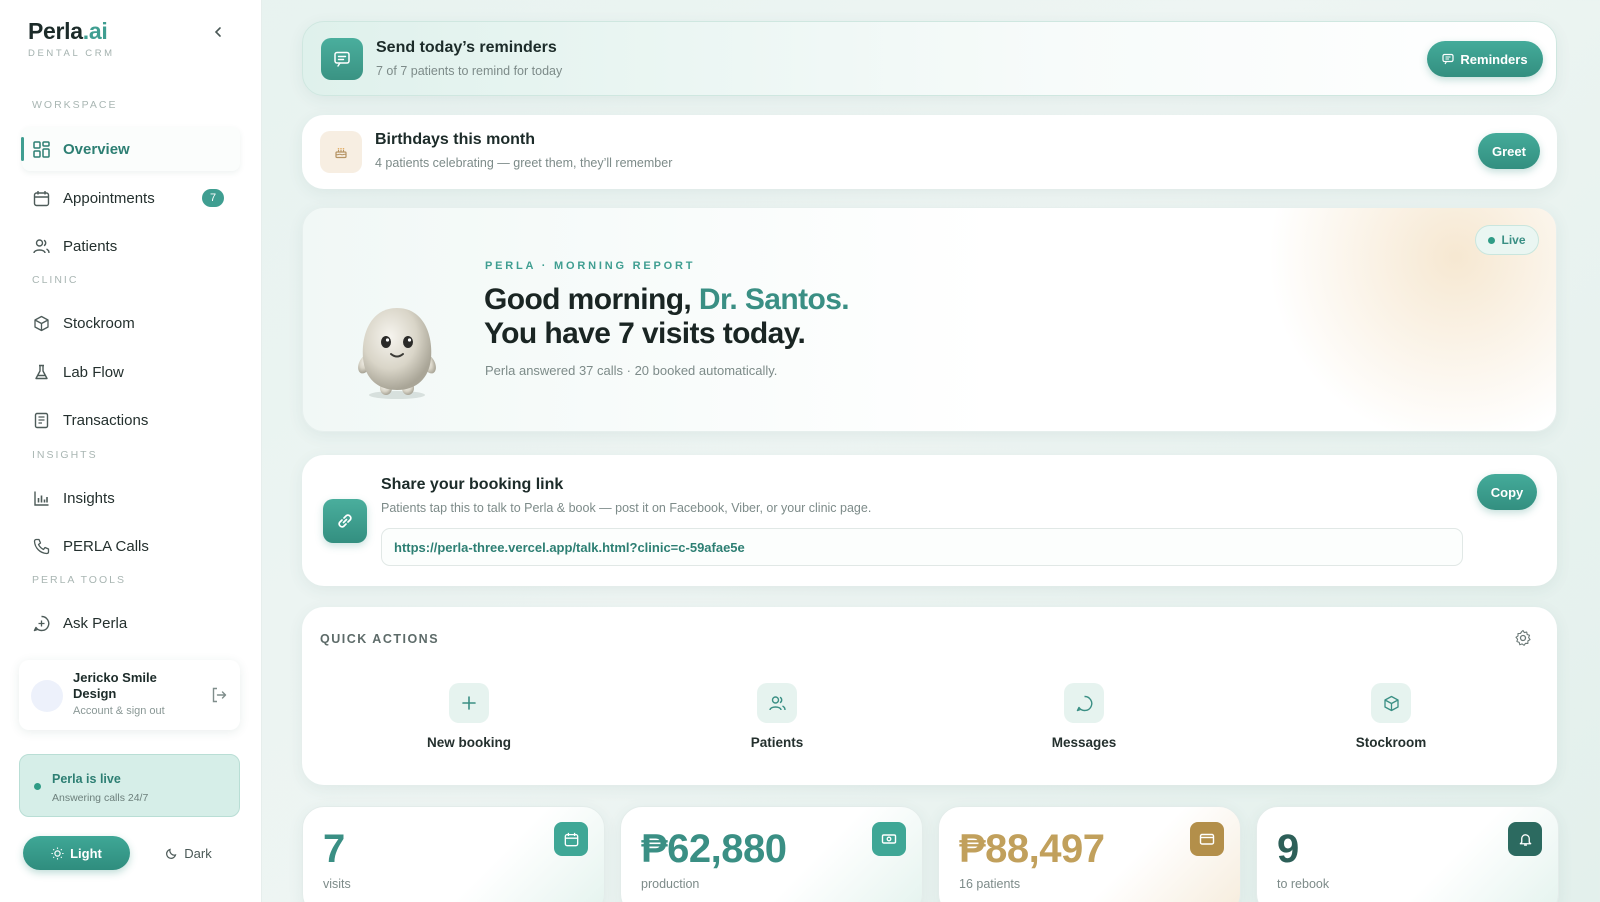  What do you see at coordinates (96, 149) in the screenshot?
I see `sidebar-item-label: Overview` at bounding box center [96, 149].